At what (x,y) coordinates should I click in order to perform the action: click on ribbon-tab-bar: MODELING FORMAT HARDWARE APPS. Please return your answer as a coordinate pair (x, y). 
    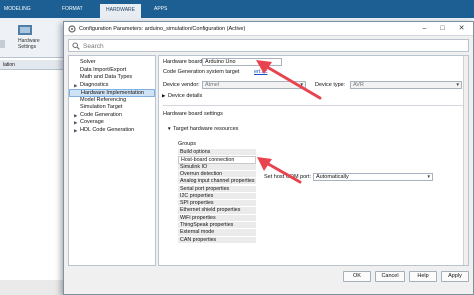
    Looking at the image, I should click on (237, 9).